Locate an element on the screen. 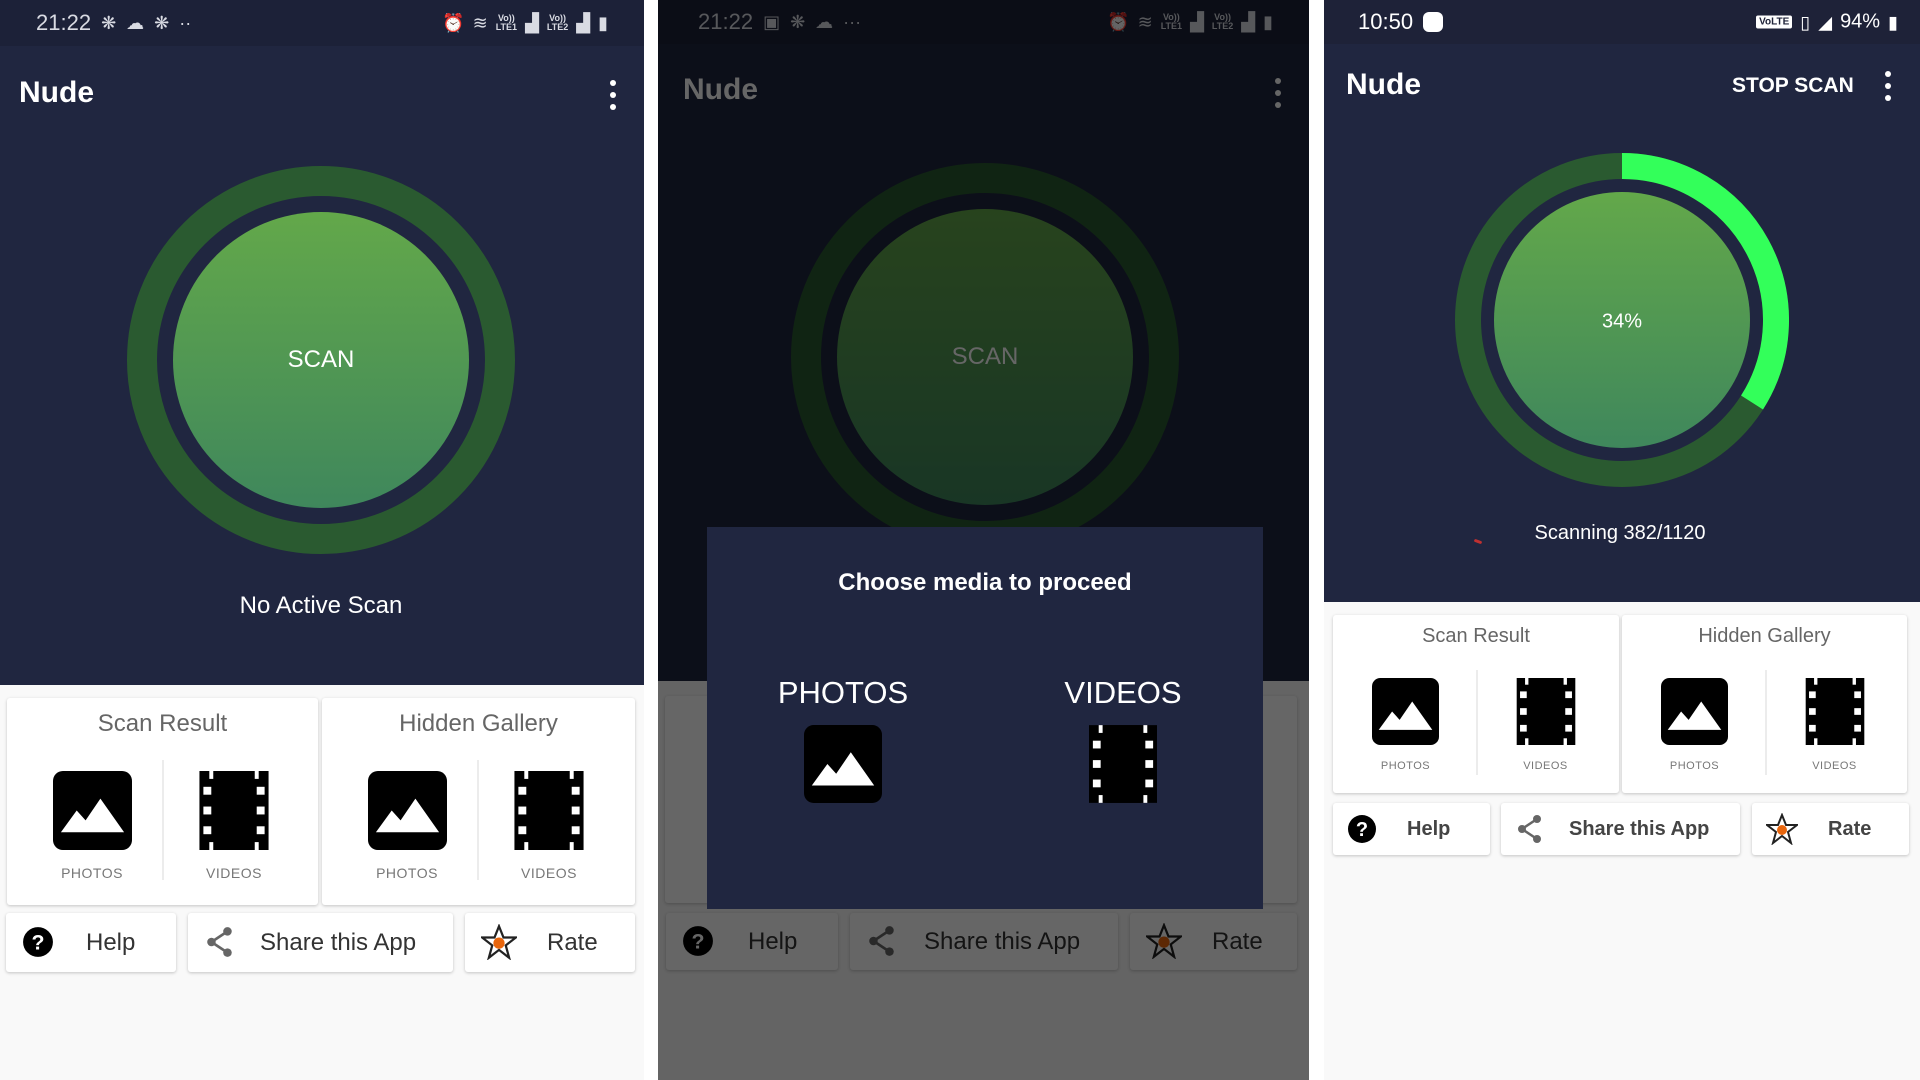  scan-progress-text: Scanning 382/1120 is located at coordinates (1620, 533).